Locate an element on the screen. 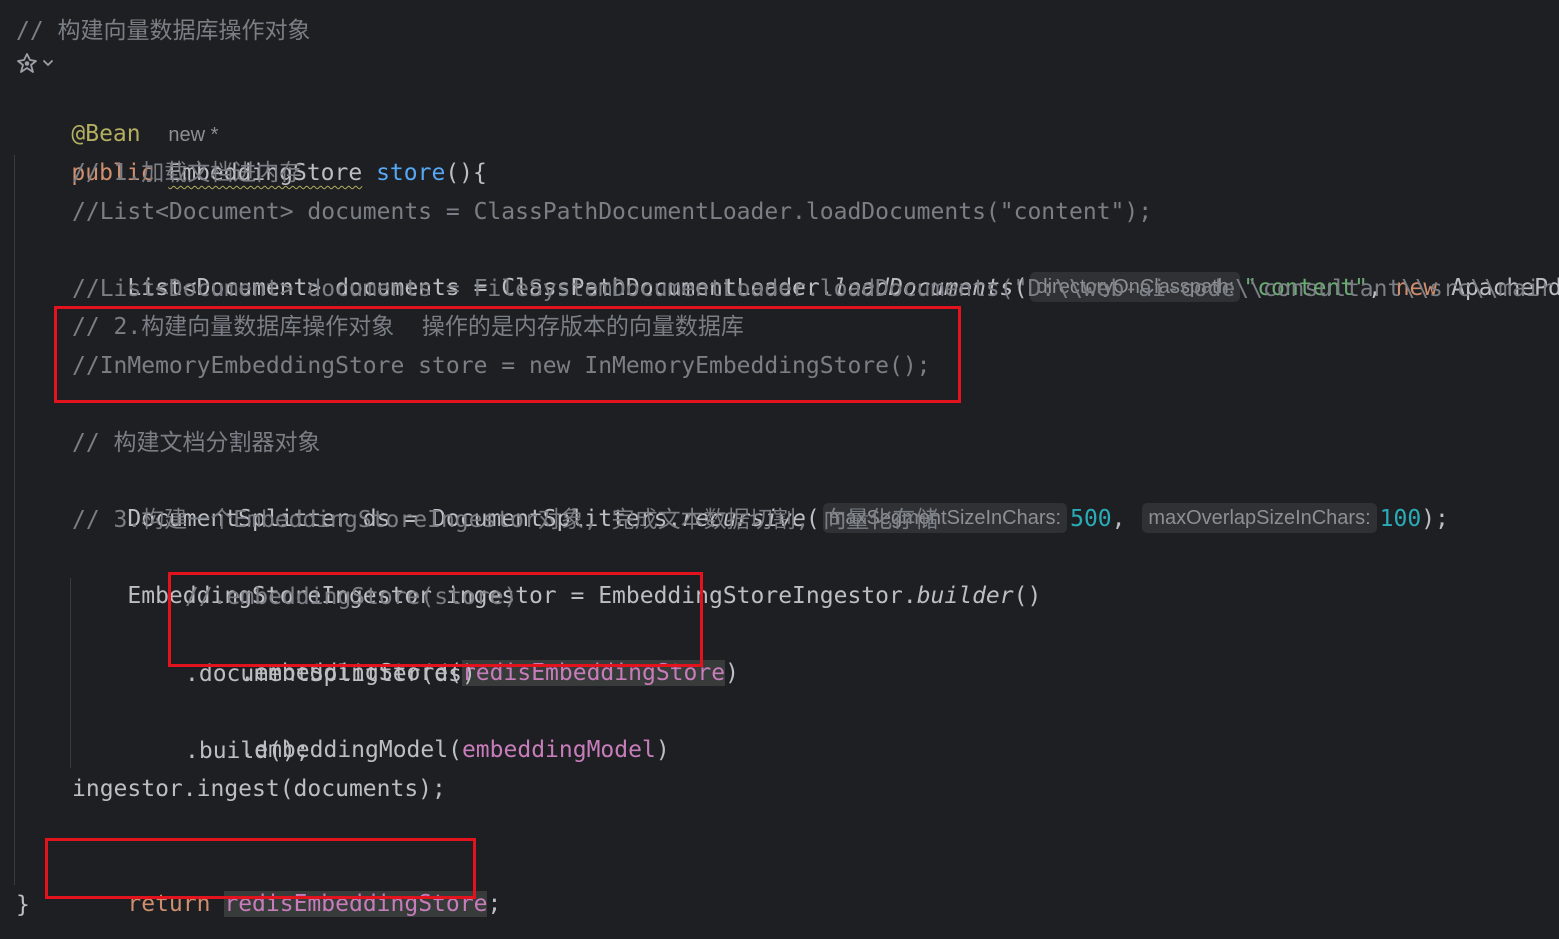  method-name: store is located at coordinates (410, 173).